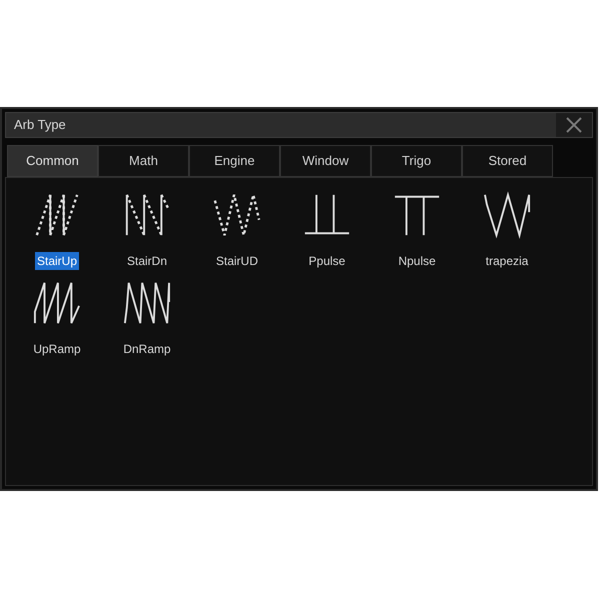  What do you see at coordinates (234, 161) in the screenshot?
I see `tab: Engine` at bounding box center [234, 161].